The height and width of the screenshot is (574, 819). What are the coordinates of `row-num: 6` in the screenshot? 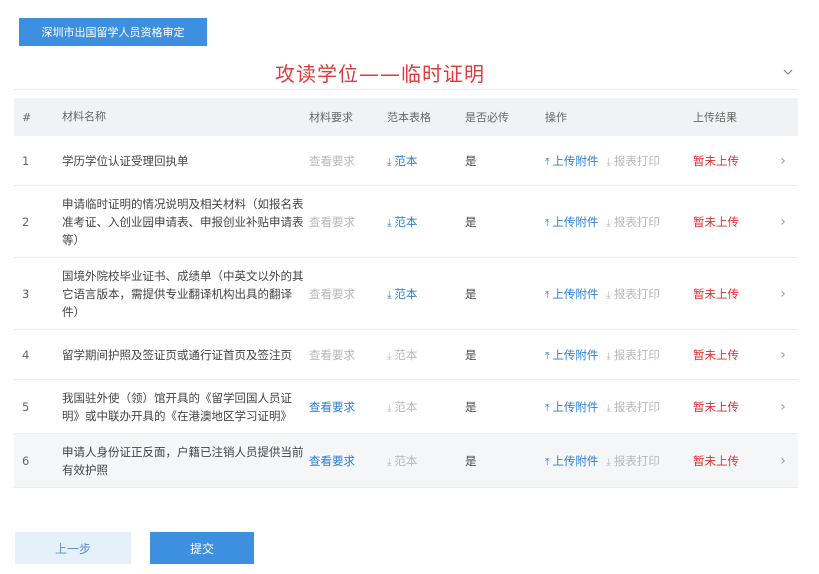 It's located at (26, 460).